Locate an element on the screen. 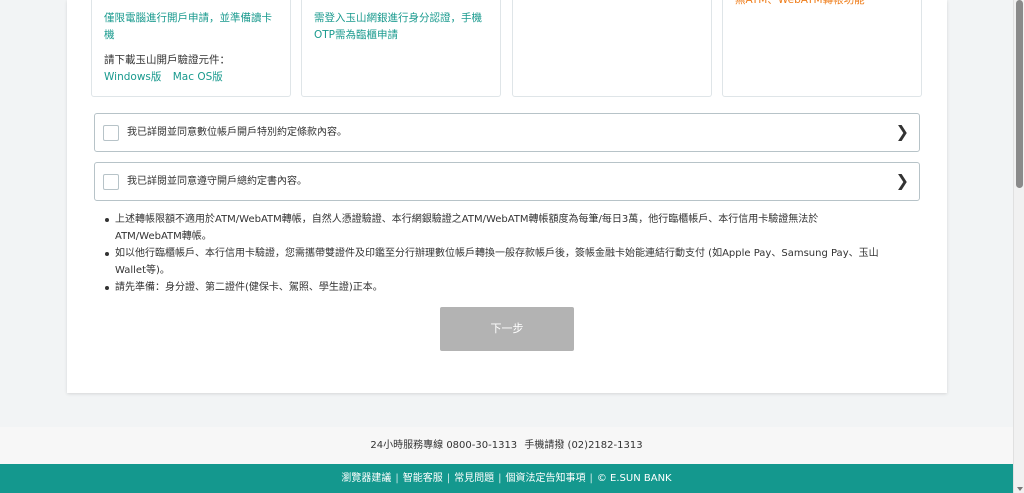 This screenshot has width=1024, height=493. info-box-atm-text: 無ATM、WebATM轉帳功能 is located at coordinates (800, 4).